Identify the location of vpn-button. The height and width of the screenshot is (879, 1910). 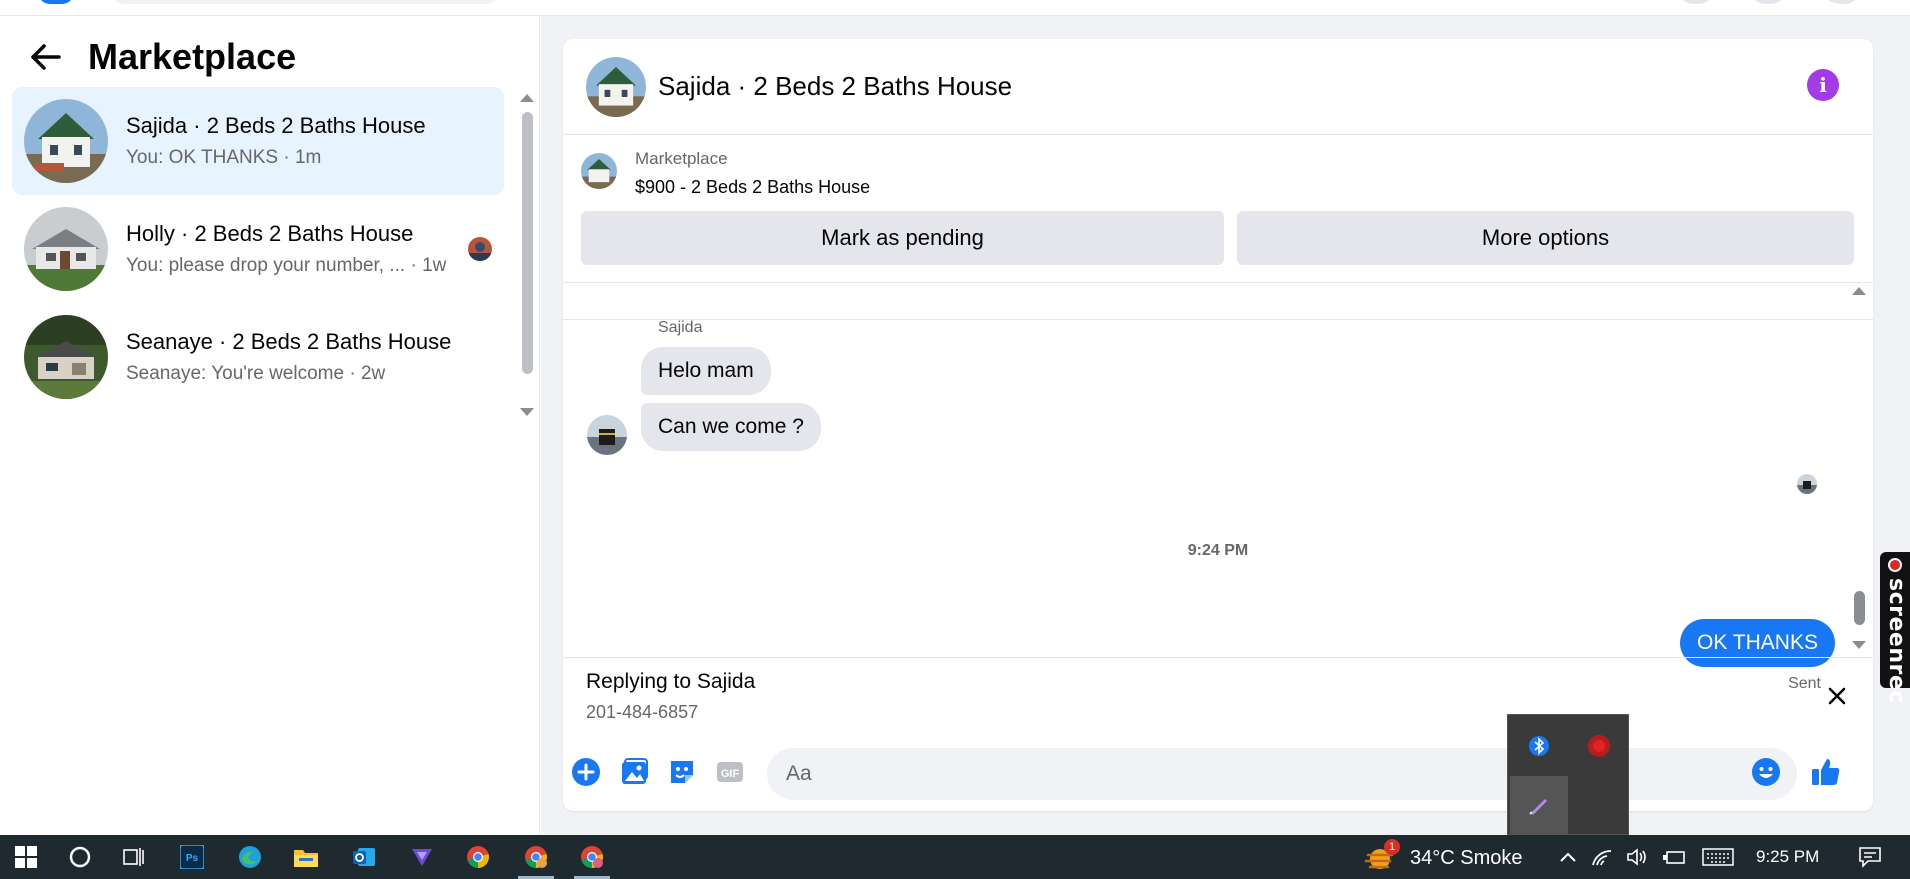
(422, 857).